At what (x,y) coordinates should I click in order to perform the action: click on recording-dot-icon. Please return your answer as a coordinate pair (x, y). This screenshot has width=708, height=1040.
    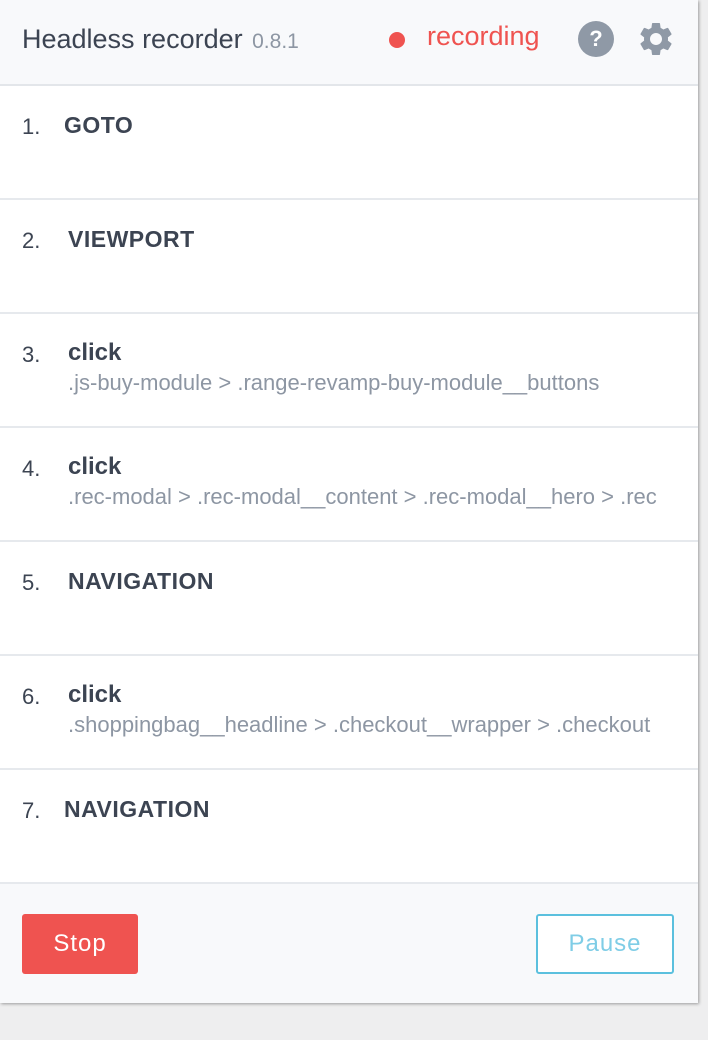
    Looking at the image, I should click on (397, 40).